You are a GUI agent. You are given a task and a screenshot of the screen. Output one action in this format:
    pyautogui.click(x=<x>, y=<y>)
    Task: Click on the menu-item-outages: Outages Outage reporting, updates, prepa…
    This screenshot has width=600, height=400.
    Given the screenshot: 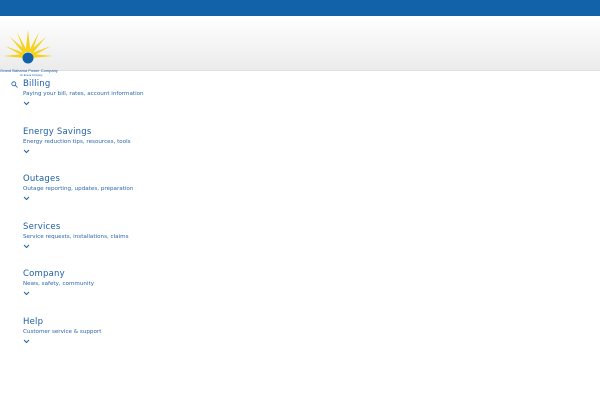 What is the action you would take?
    pyautogui.click(x=83, y=198)
    